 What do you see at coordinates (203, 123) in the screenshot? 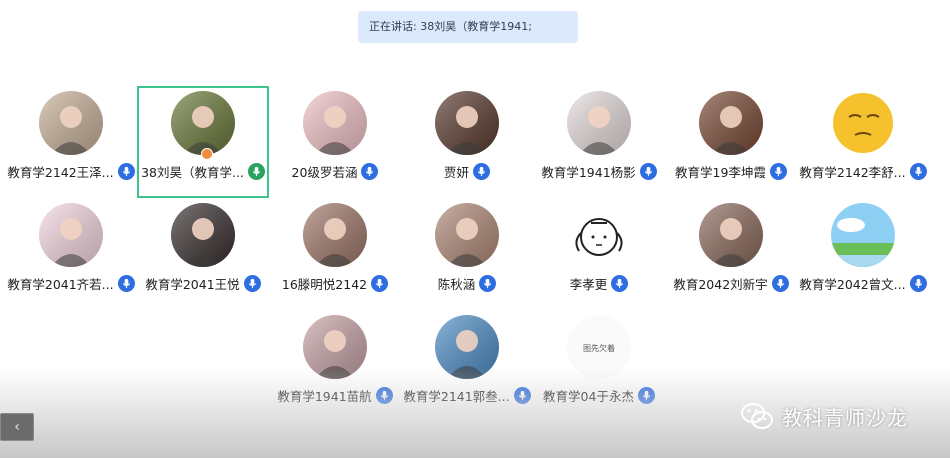
I see `avatar-person-green-jacket` at bounding box center [203, 123].